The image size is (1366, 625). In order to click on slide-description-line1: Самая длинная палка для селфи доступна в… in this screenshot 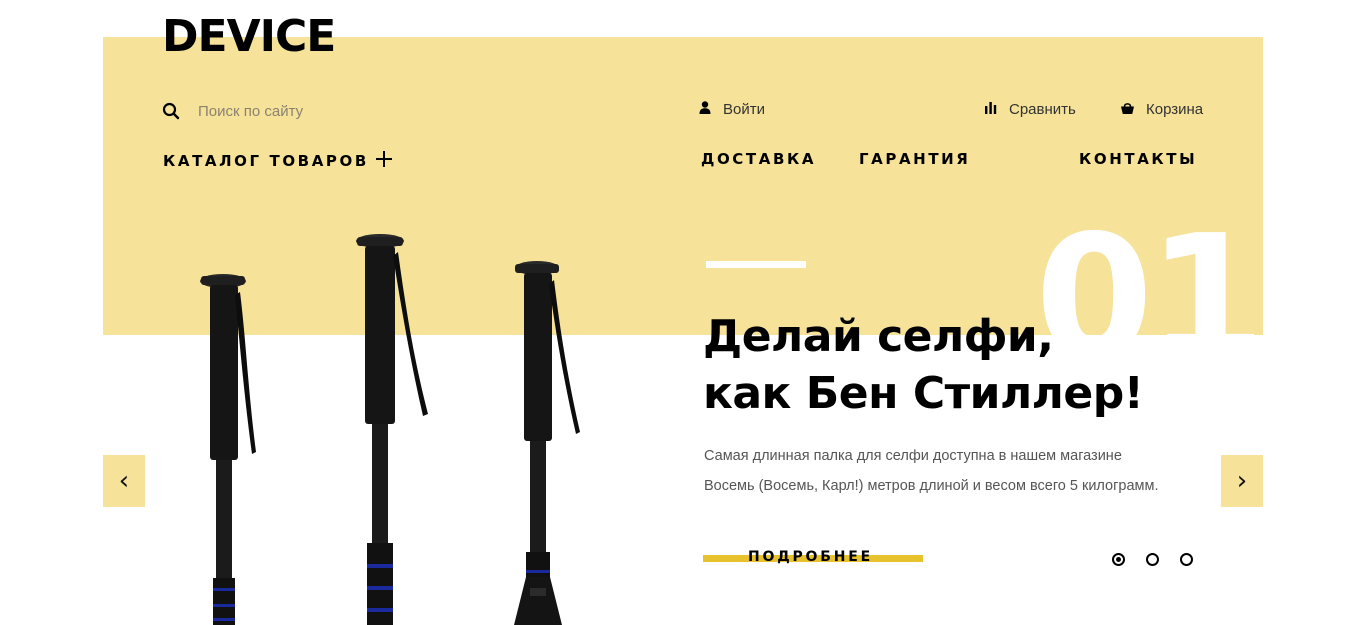, I will do `click(913, 456)`.